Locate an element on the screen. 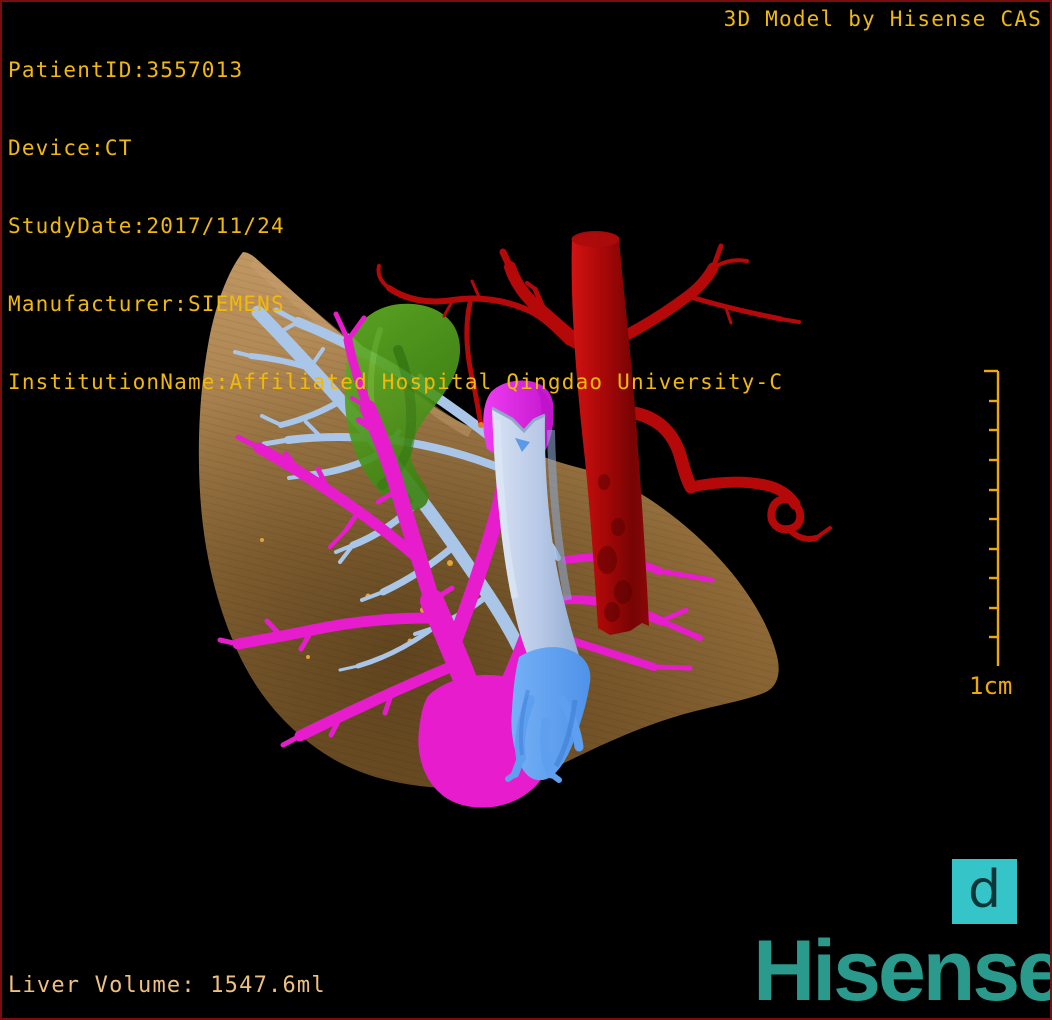 Image resolution: width=1052 pixels, height=1020 pixels. brand-d-letter: d is located at coordinates (984, 889).